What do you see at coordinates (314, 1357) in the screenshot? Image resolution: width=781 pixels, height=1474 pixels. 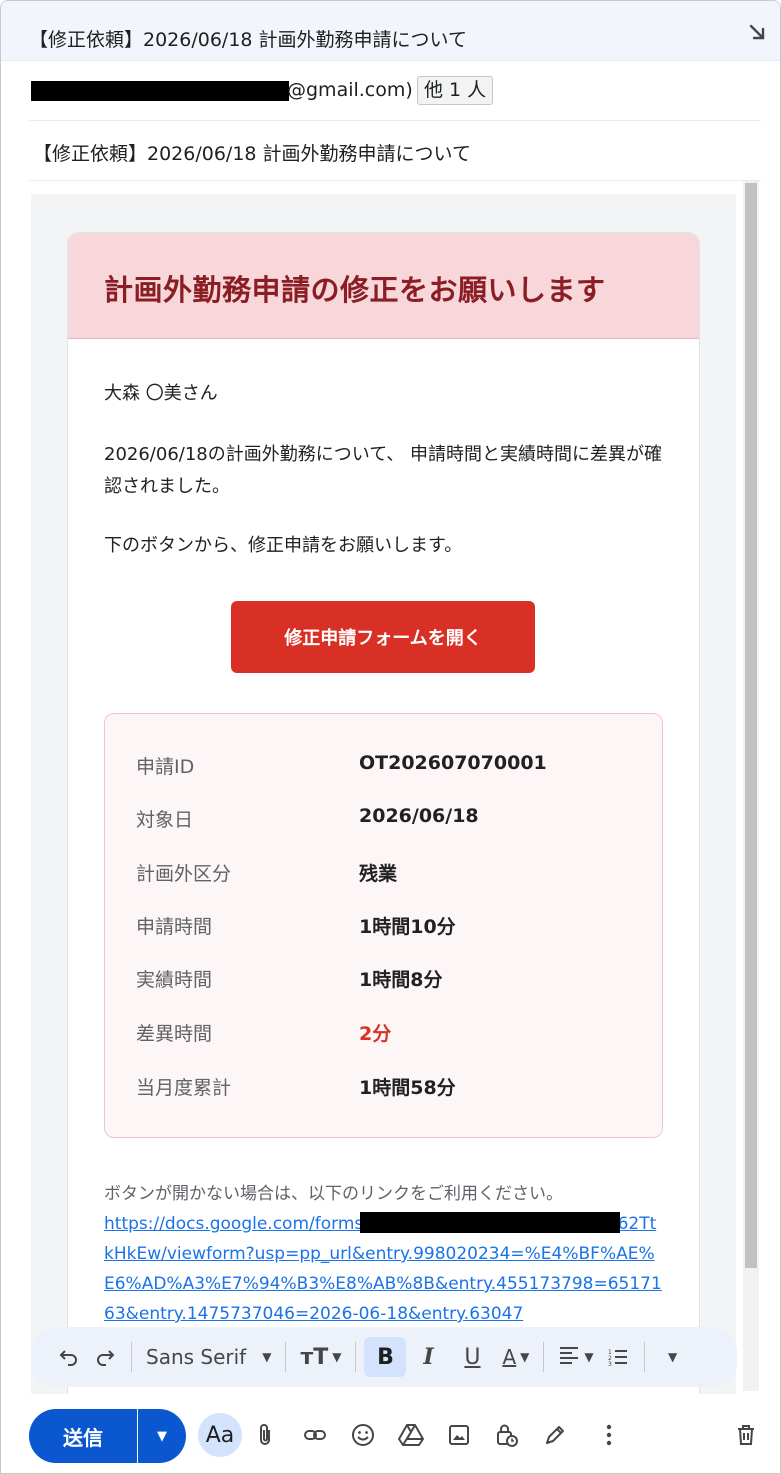 I see `text-size-icon: тT` at bounding box center [314, 1357].